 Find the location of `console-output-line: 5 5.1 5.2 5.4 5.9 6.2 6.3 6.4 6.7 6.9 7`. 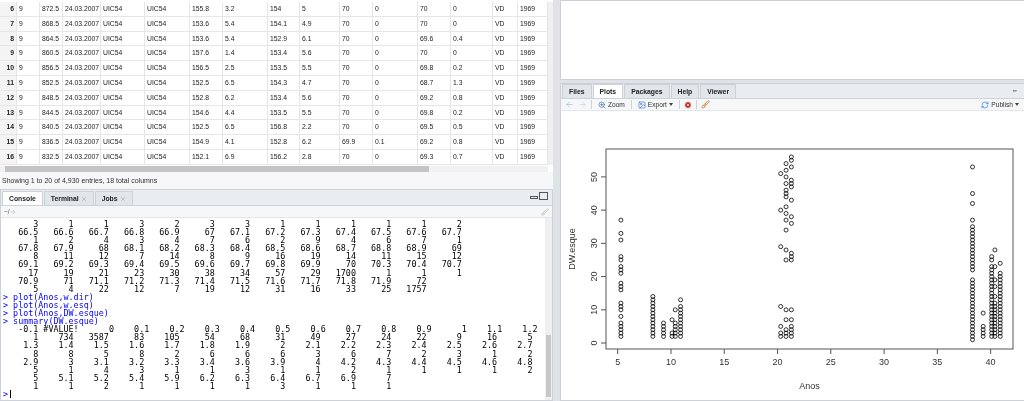

console-output-line: 5 5.1 5.2 5.4 5.9 6.2 6.3 6.4 6.7 6.9 7 is located at coordinates (212, 377).